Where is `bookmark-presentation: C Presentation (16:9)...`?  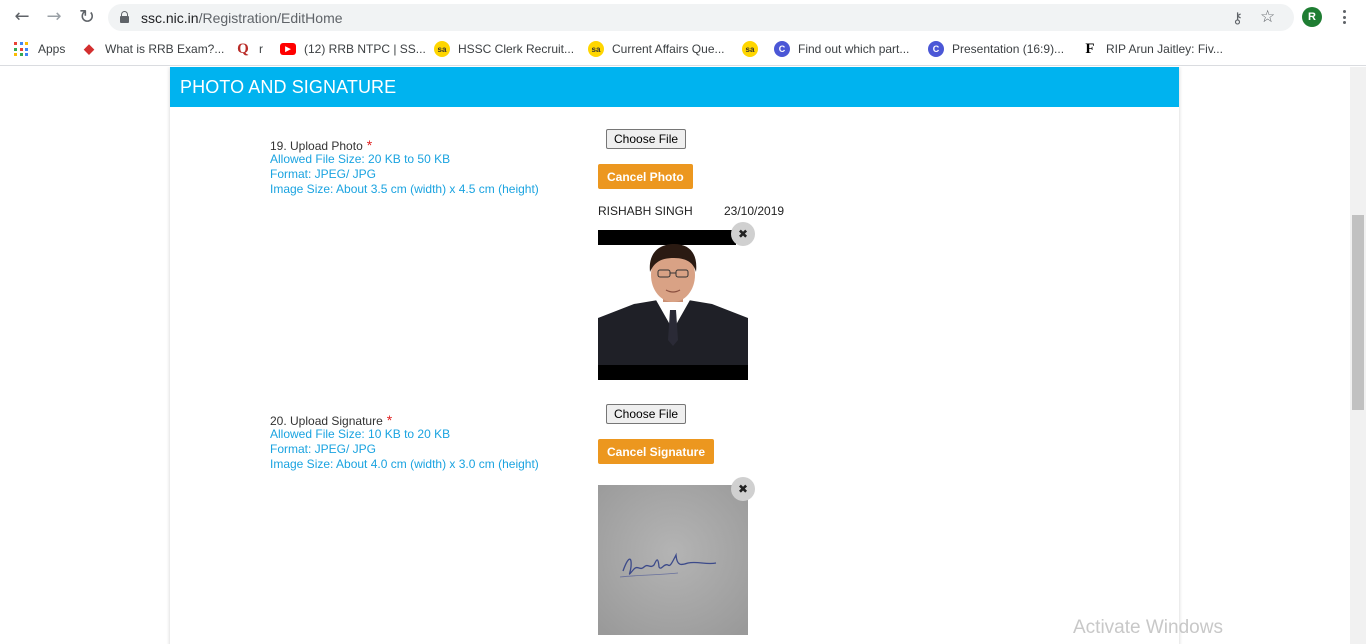 bookmark-presentation: C Presentation (16:9)... is located at coordinates (996, 49).